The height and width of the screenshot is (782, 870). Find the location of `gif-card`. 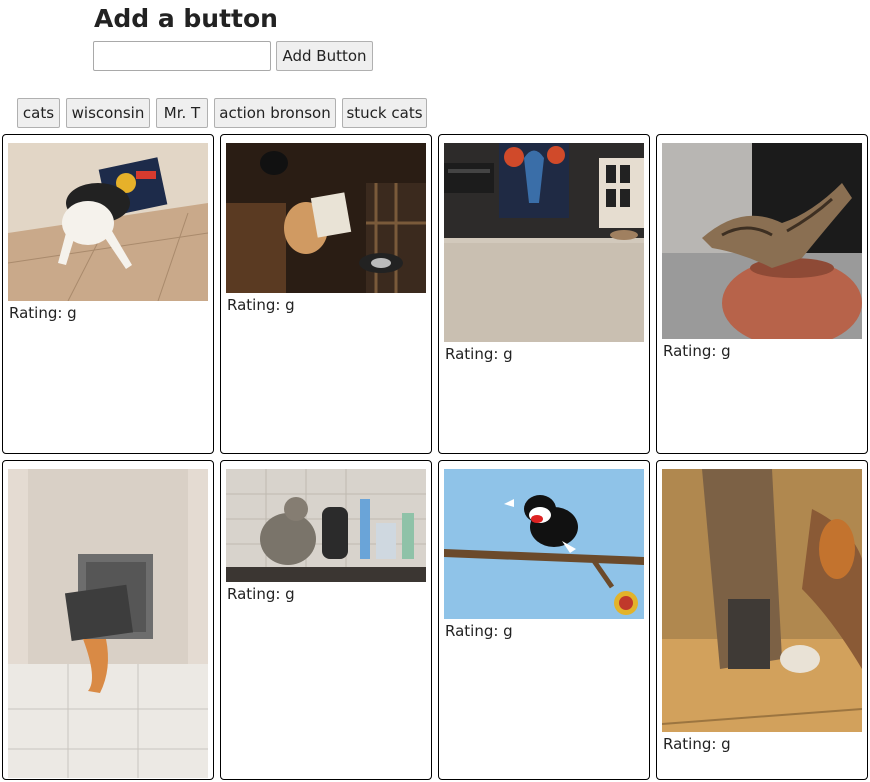

gif-card is located at coordinates (108, 620).